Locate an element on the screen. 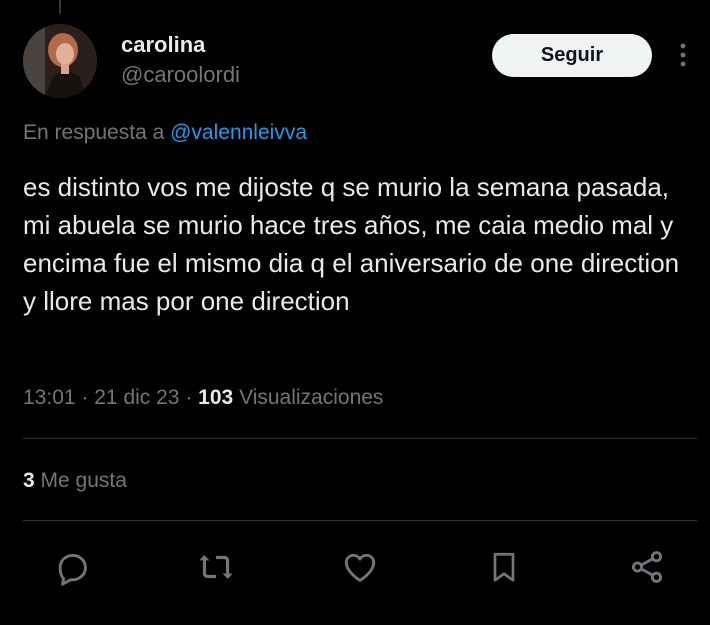 This screenshot has width=710, height=625. tweet-meta: 13:01 · 21 dic 23 · 103 Visualizaciones is located at coordinates (203, 398).